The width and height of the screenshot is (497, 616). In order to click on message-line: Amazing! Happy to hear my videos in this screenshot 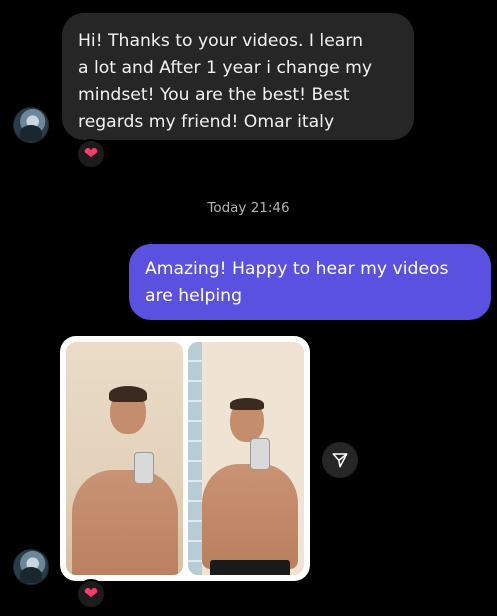, I will do `click(297, 269)`.